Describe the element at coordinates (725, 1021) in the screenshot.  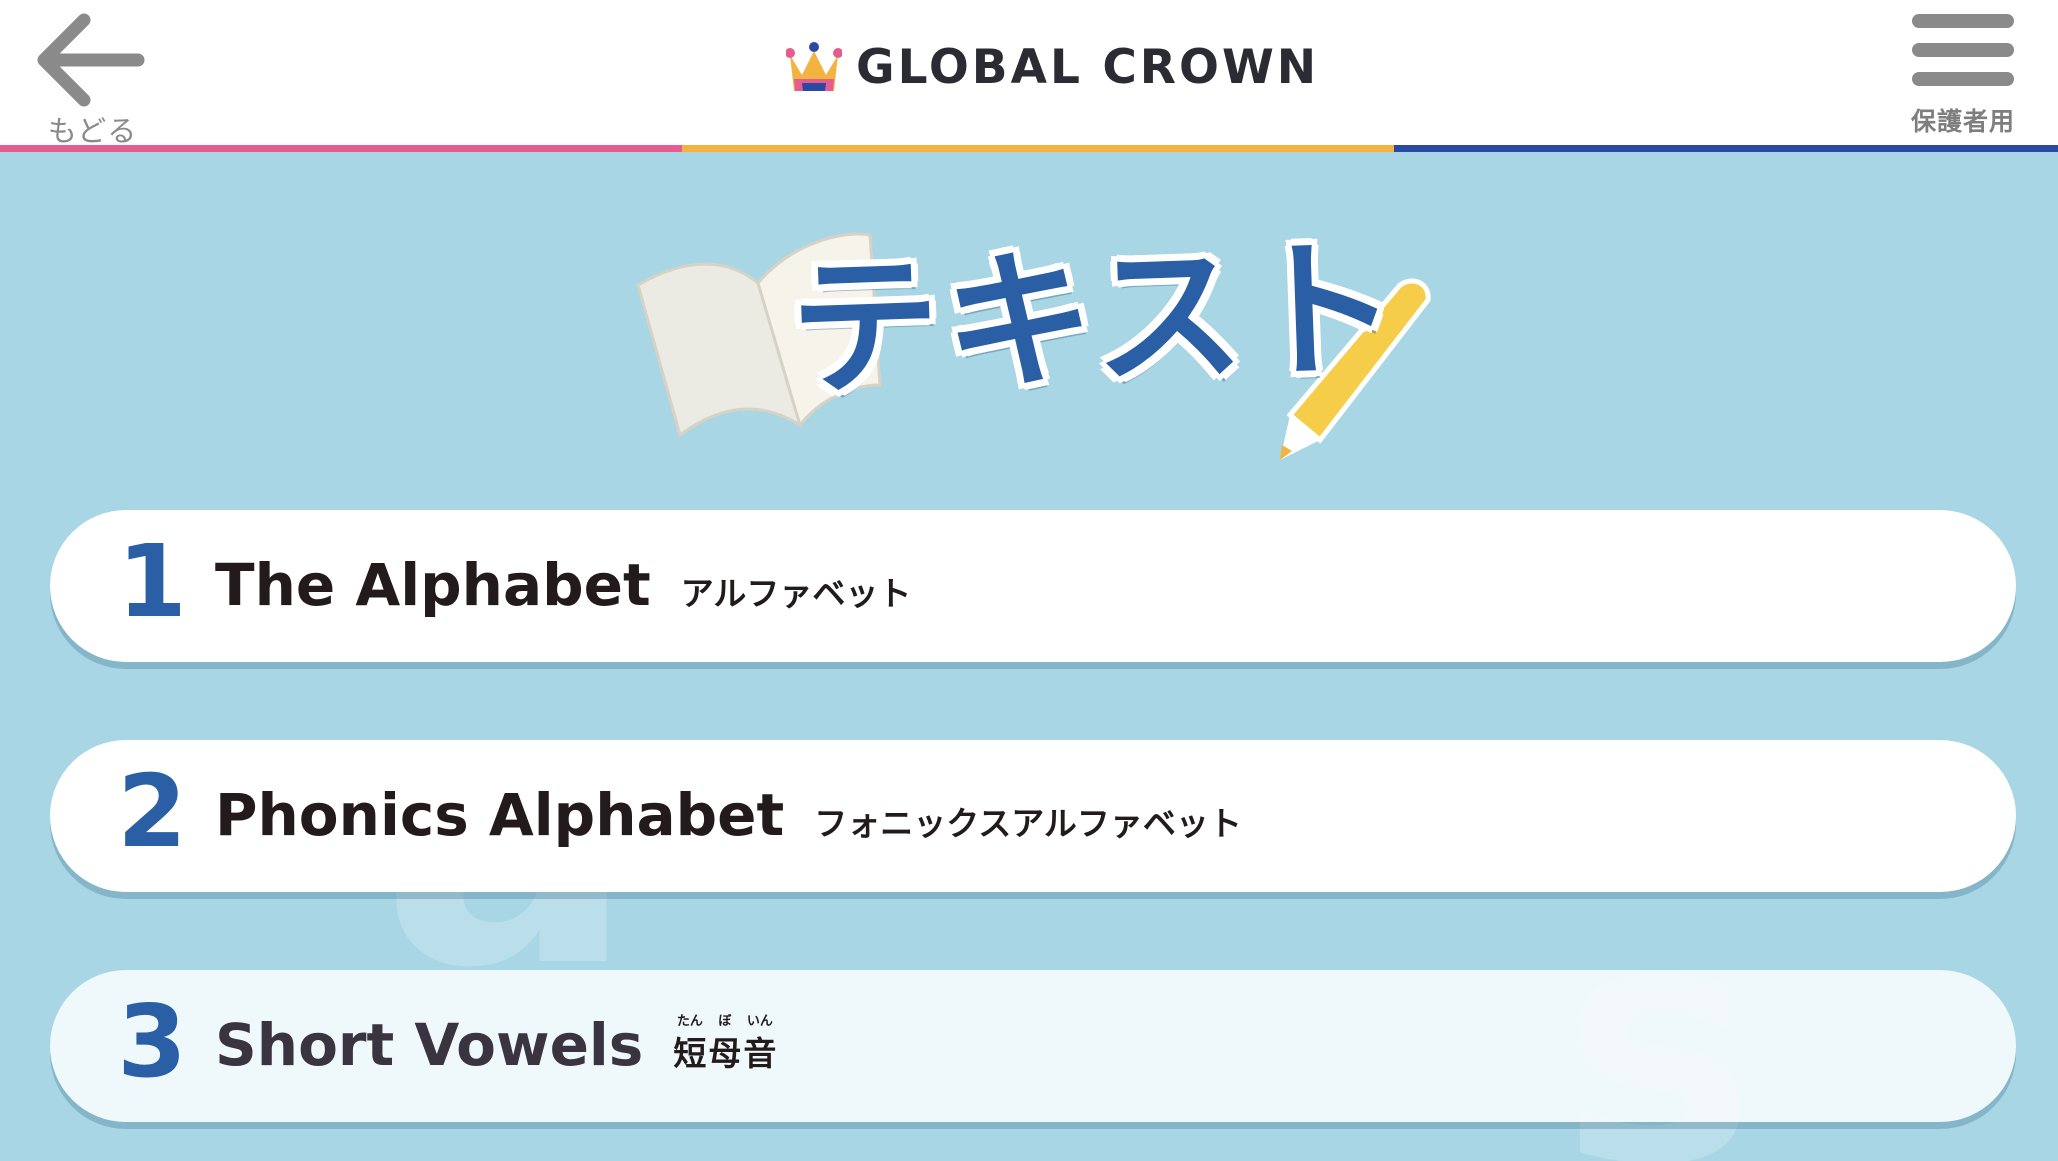
I see `furigana: ぼ` at that location.